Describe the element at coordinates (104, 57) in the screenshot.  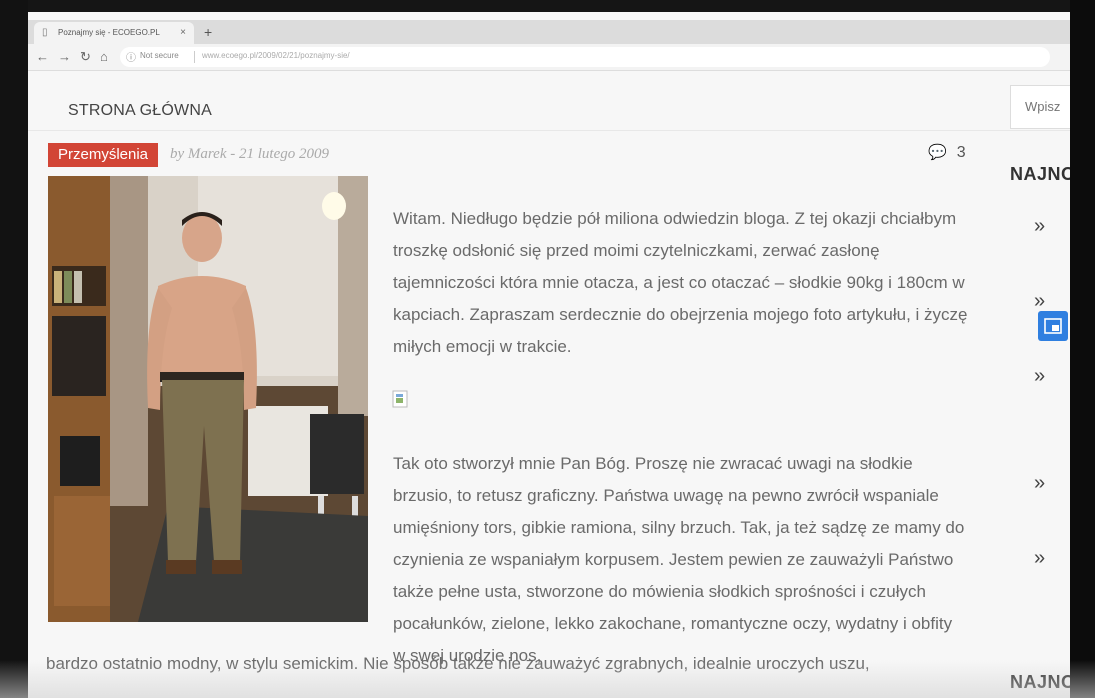
I see `home-icon: ⌂` at that location.